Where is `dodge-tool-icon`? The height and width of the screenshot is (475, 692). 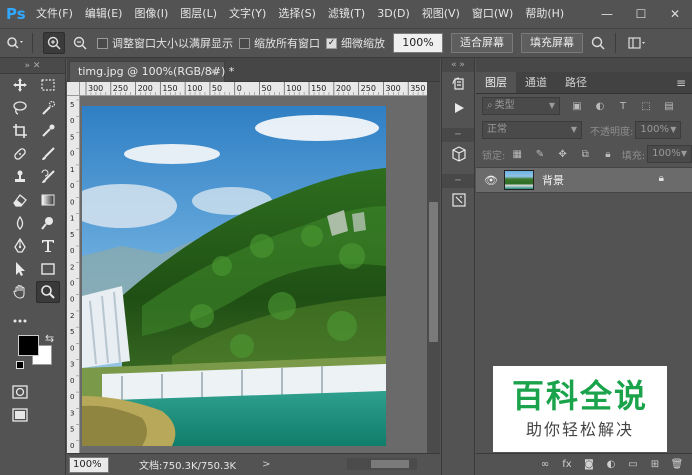 dodge-tool-icon is located at coordinates (48, 223).